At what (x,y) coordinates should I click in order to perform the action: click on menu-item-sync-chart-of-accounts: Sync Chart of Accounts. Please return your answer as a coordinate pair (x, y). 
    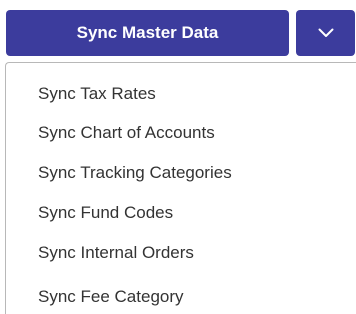
    Looking at the image, I should click on (126, 133).